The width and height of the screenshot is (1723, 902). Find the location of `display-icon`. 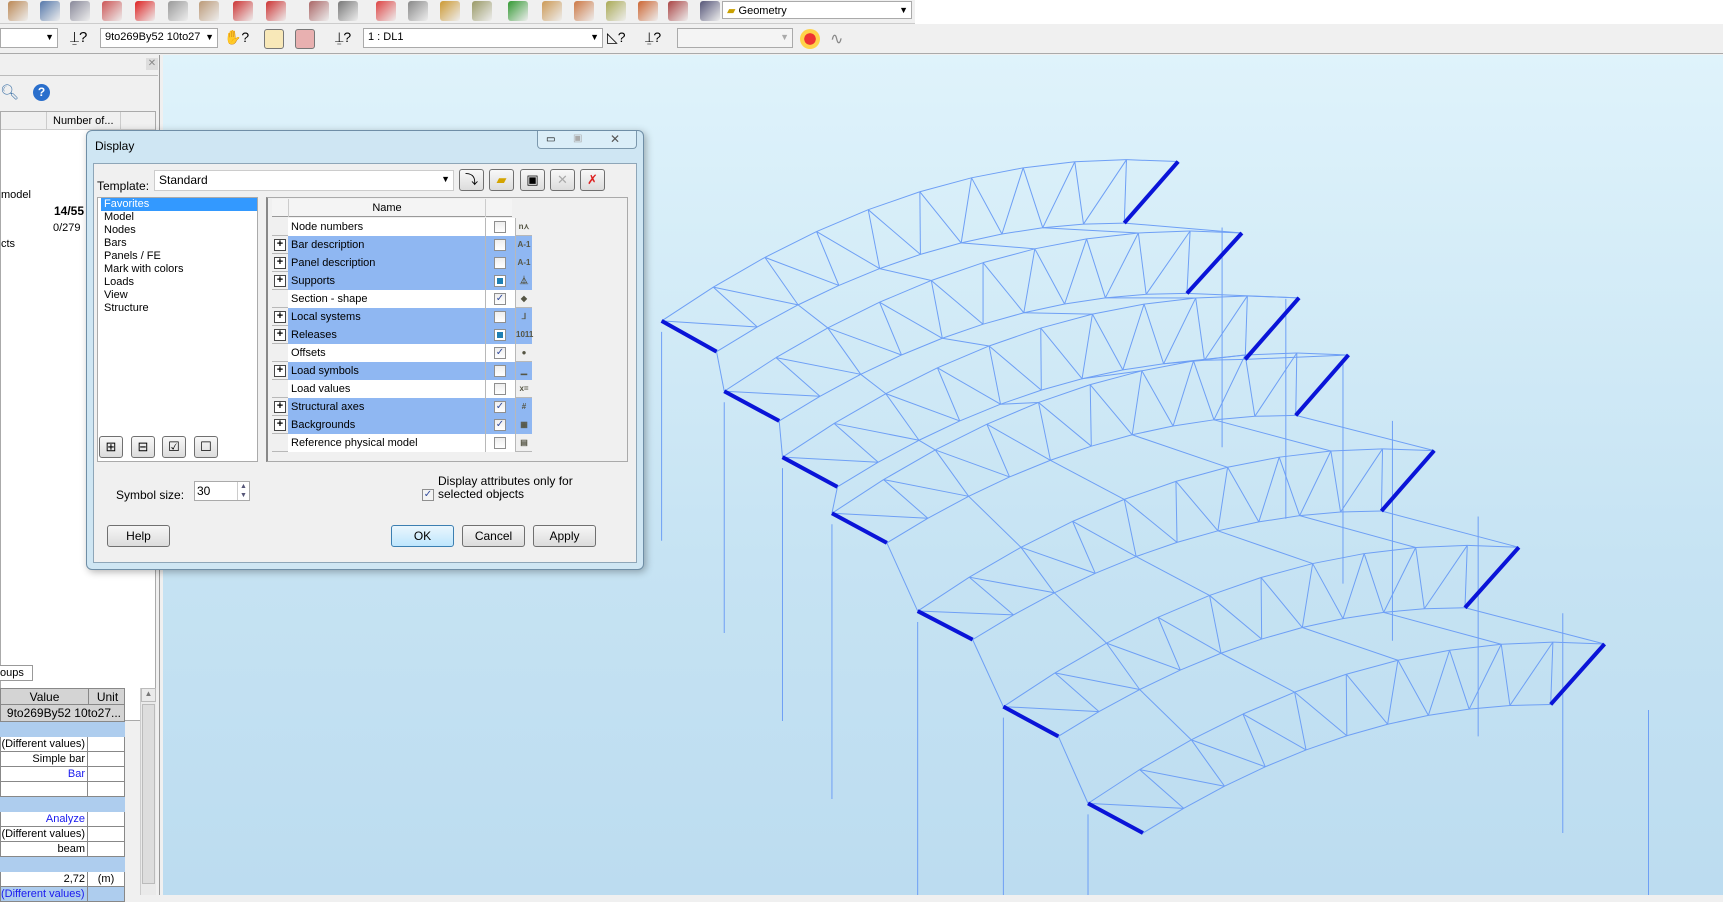

display-icon is located at coordinates (810, 39).